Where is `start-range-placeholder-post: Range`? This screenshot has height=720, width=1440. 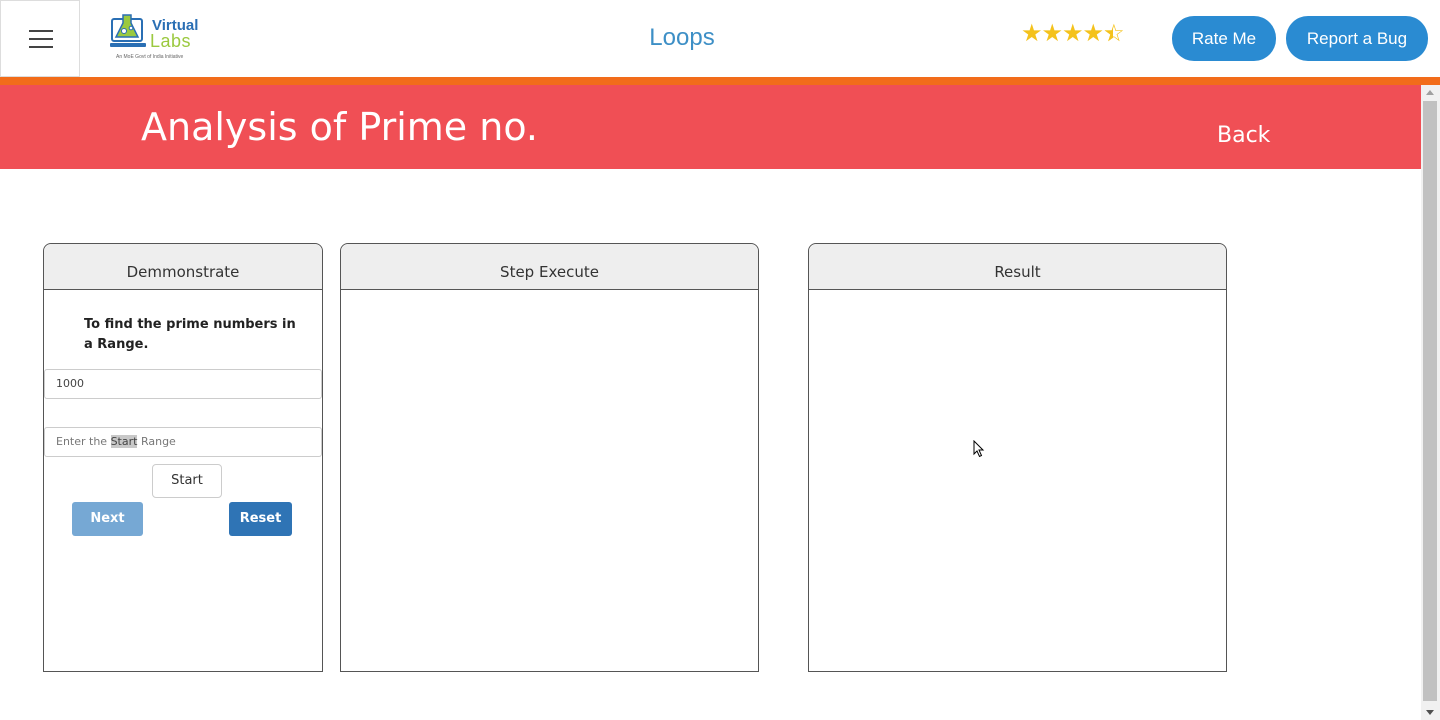
start-range-placeholder-post: Range is located at coordinates (156, 441).